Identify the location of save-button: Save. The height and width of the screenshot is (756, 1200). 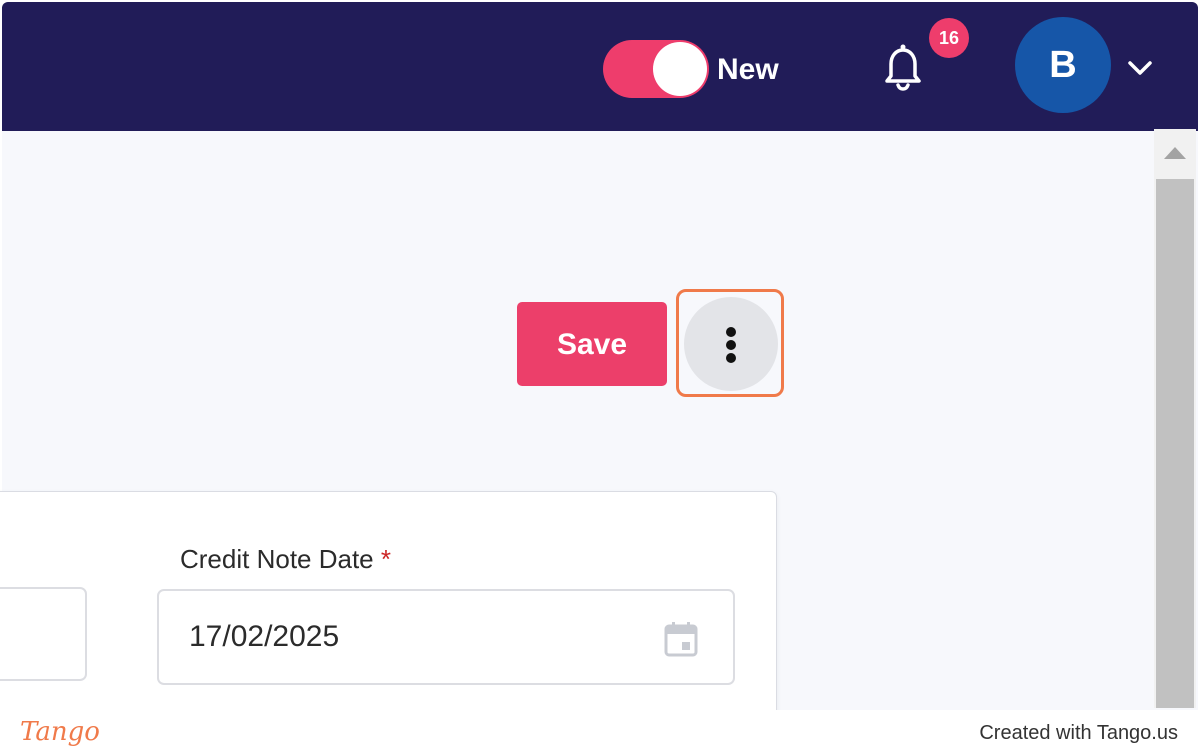
(592, 344).